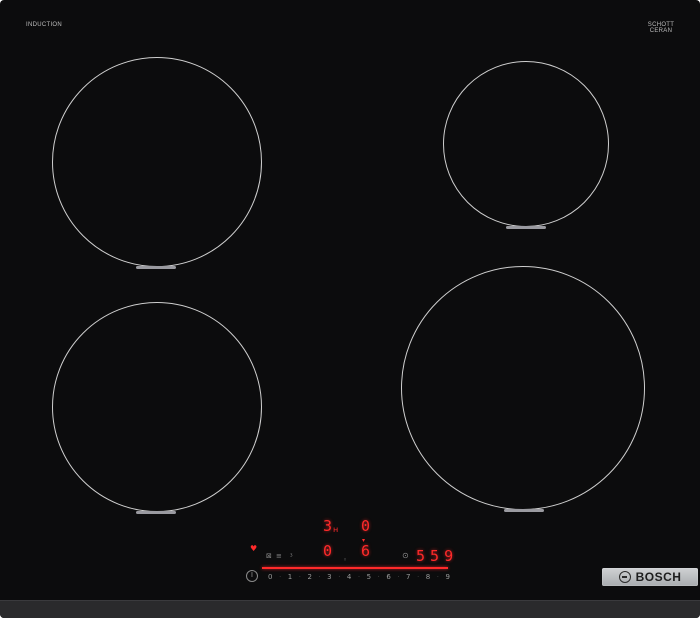 The width and height of the screenshot is (700, 618). What do you see at coordinates (157, 162) in the screenshot?
I see `zone-rear-left` at bounding box center [157, 162].